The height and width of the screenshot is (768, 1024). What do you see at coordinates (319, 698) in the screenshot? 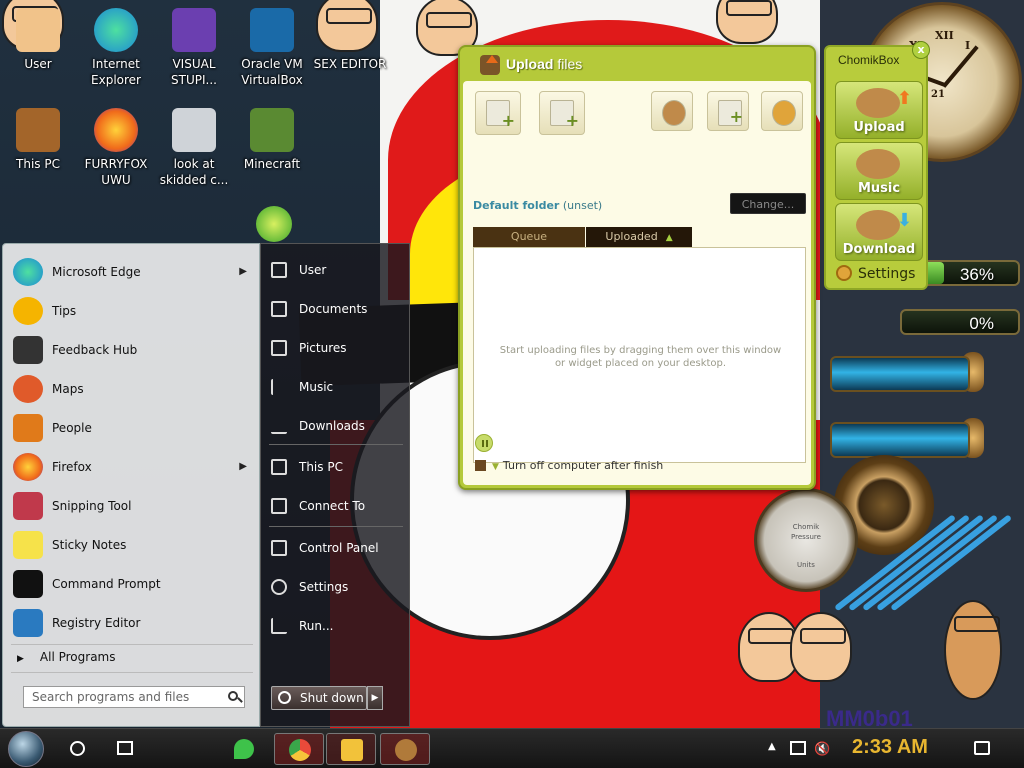
I see `shutdown-button: Shut down` at bounding box center [319, 698].